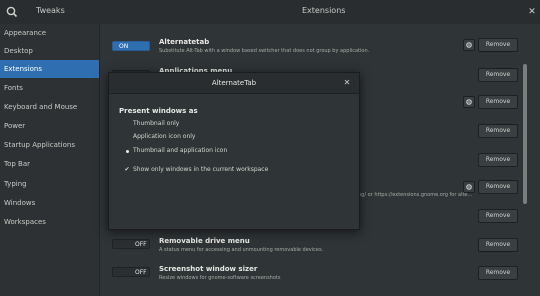 The width and height of the screenshot is (540, 296). Describe the element at coordinates (324, 10) in the screenshot. I see `page-title: Extensions` at that location.